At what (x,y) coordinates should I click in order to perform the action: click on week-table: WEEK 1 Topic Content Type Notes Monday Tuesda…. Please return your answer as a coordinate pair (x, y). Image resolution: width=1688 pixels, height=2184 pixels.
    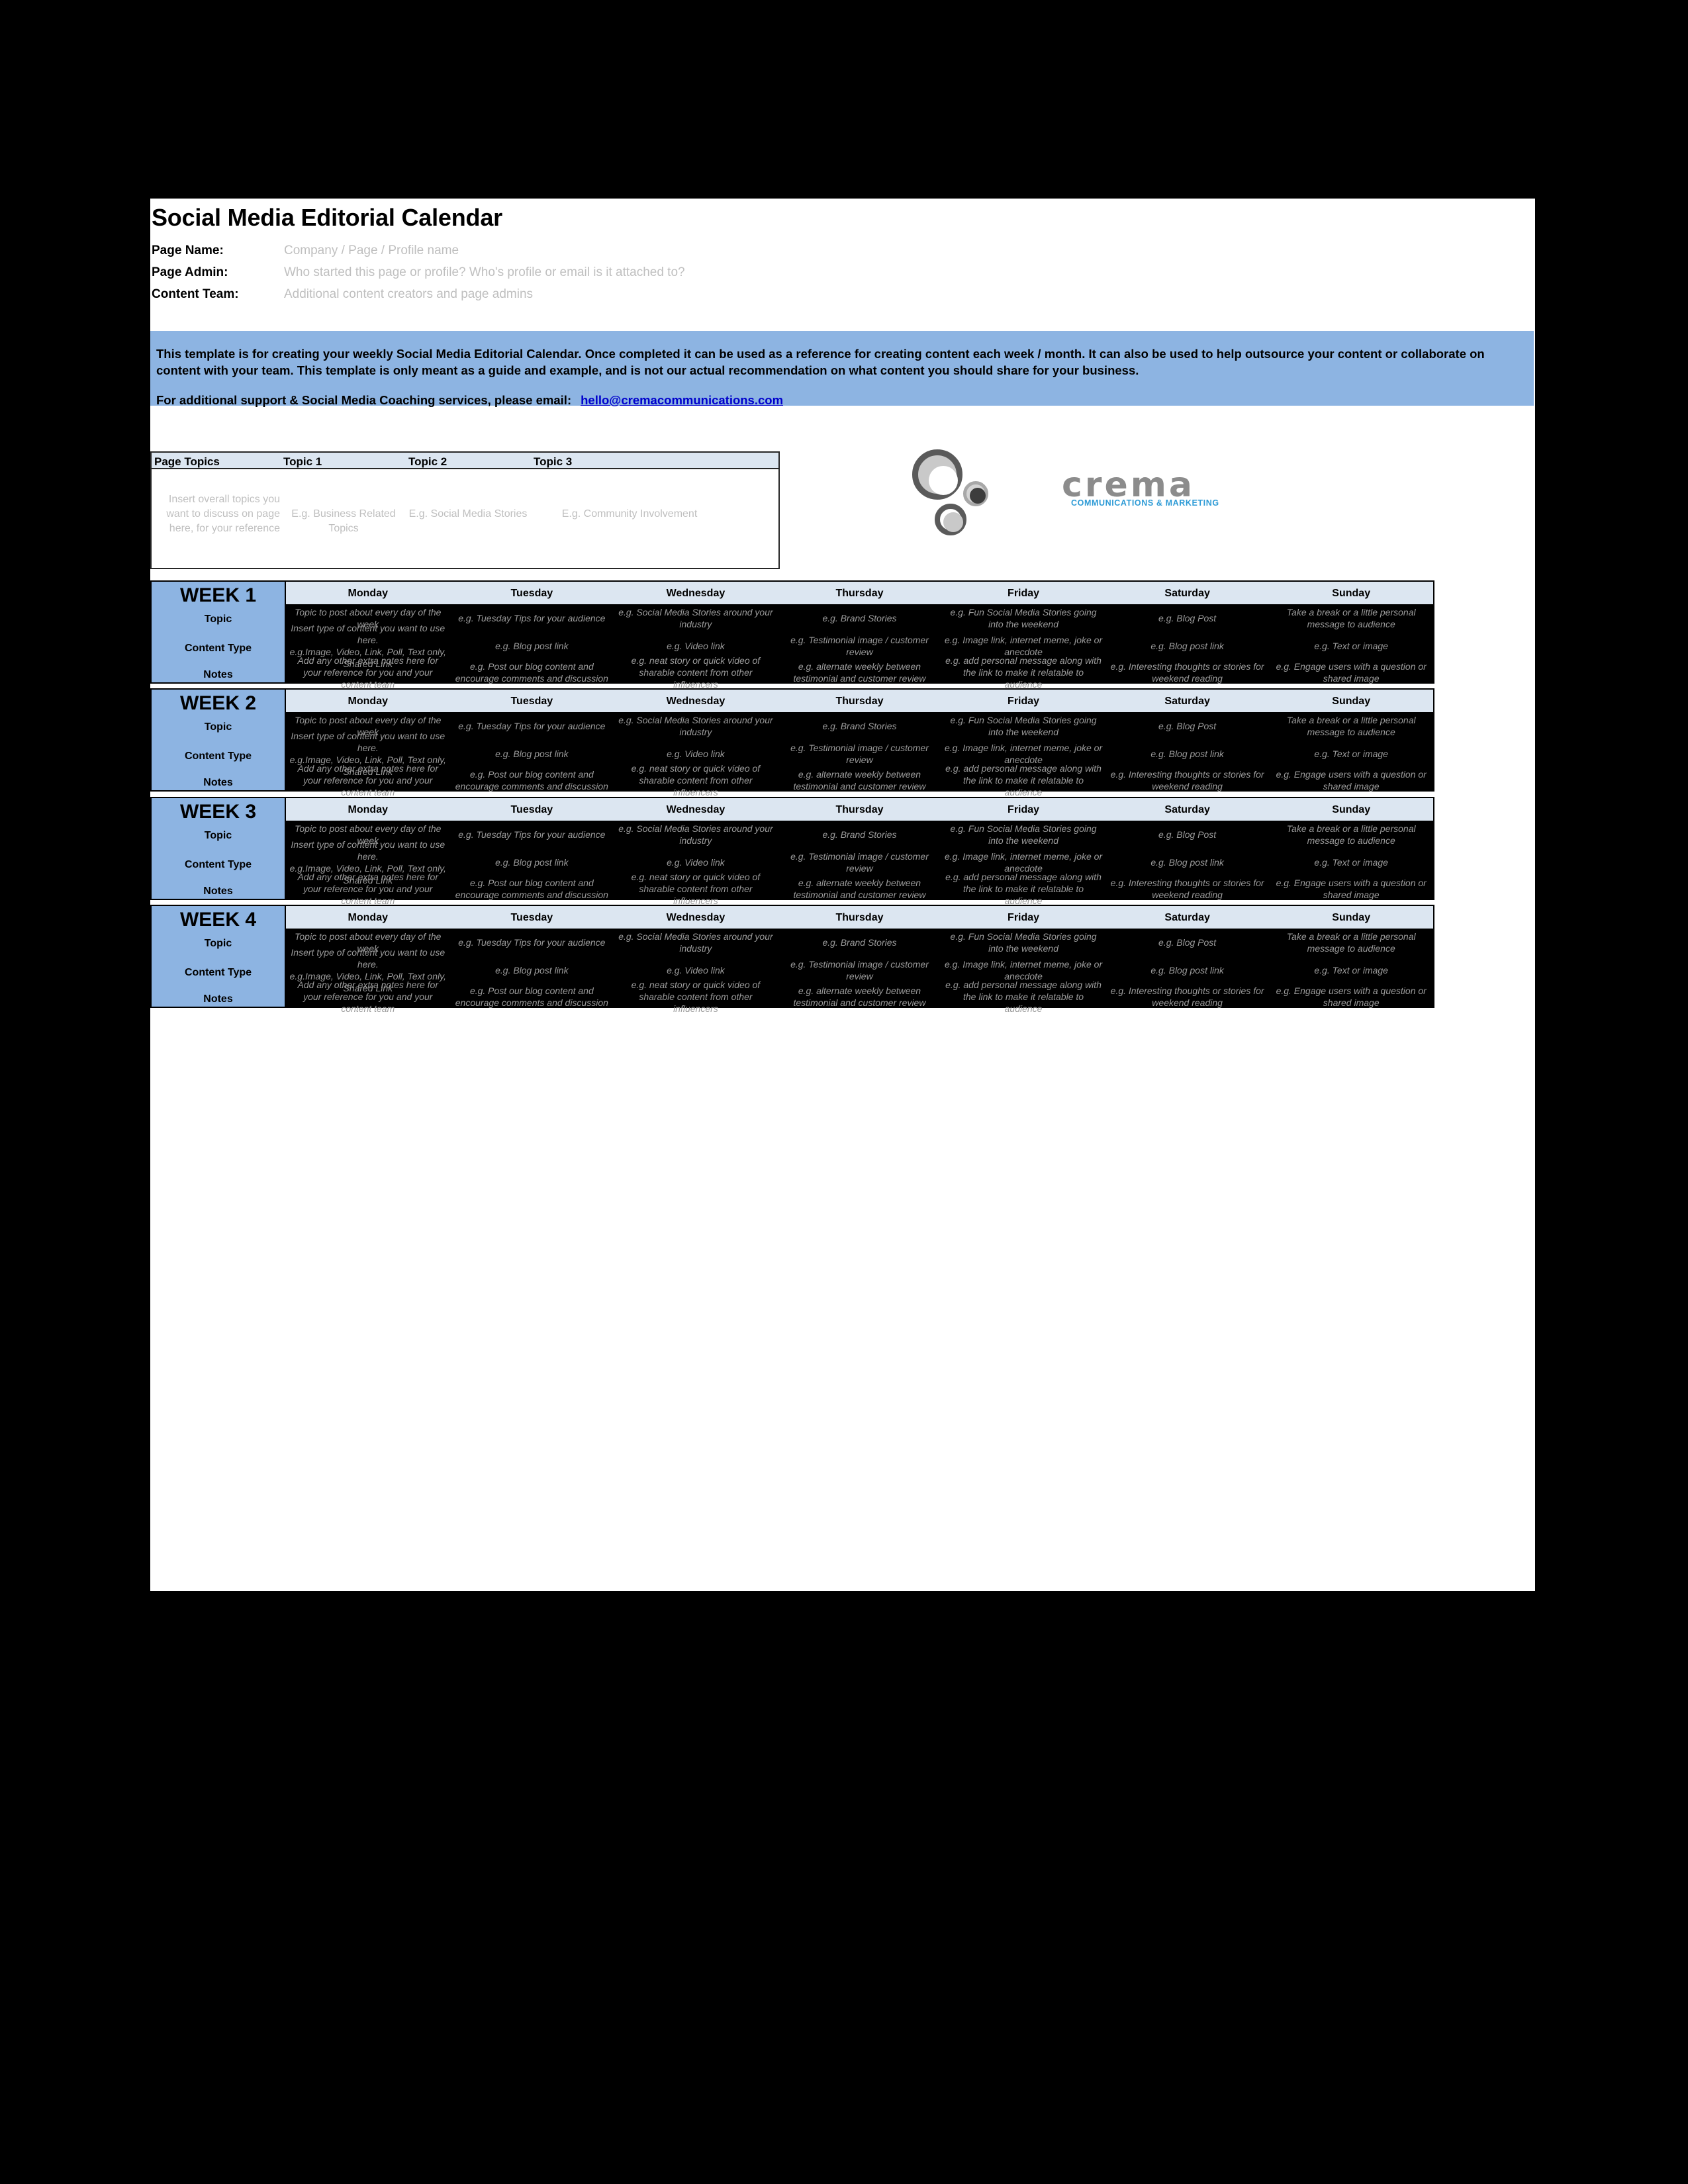
    Looking at the image, I should click on (792, 635).